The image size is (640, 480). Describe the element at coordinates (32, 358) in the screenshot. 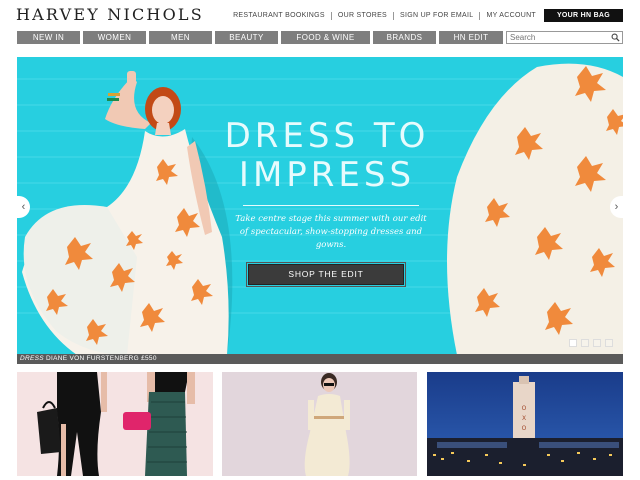

I see `caption-label: DRESS` at that location.